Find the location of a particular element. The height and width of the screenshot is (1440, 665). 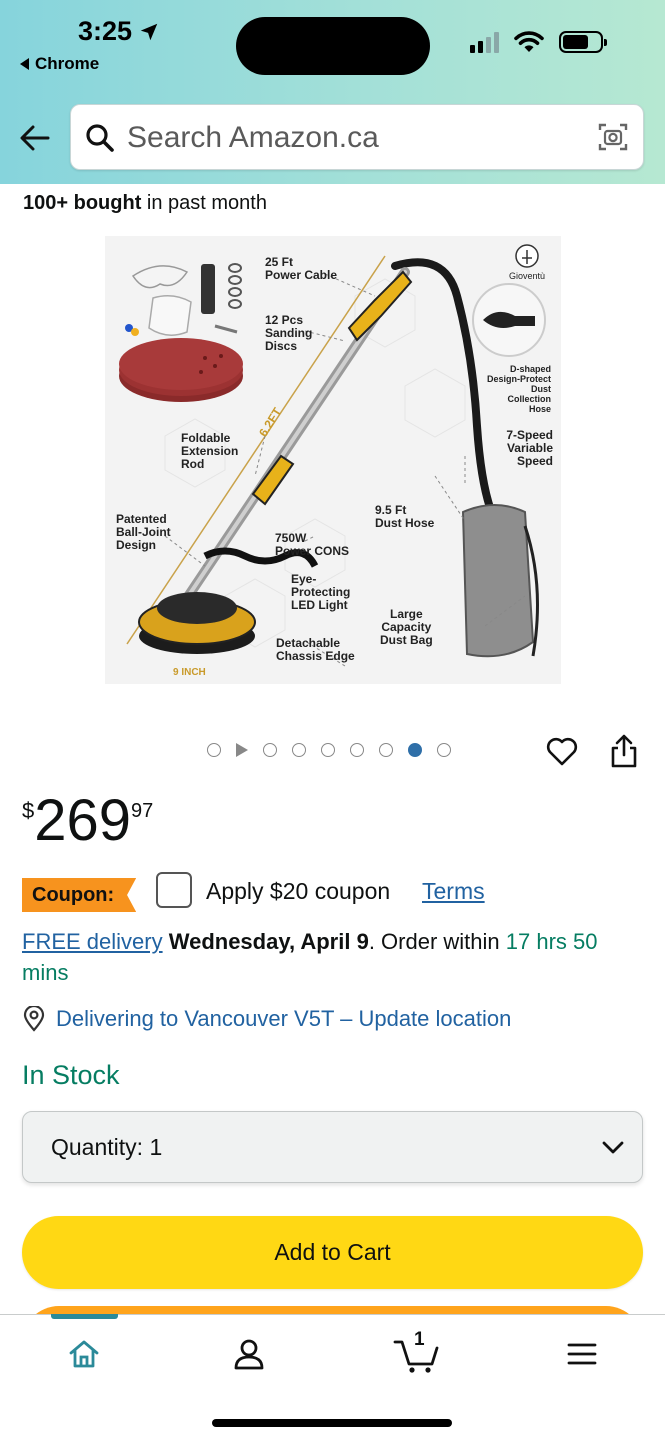

price: $ 269 97 is located at coordinates (87, 821).